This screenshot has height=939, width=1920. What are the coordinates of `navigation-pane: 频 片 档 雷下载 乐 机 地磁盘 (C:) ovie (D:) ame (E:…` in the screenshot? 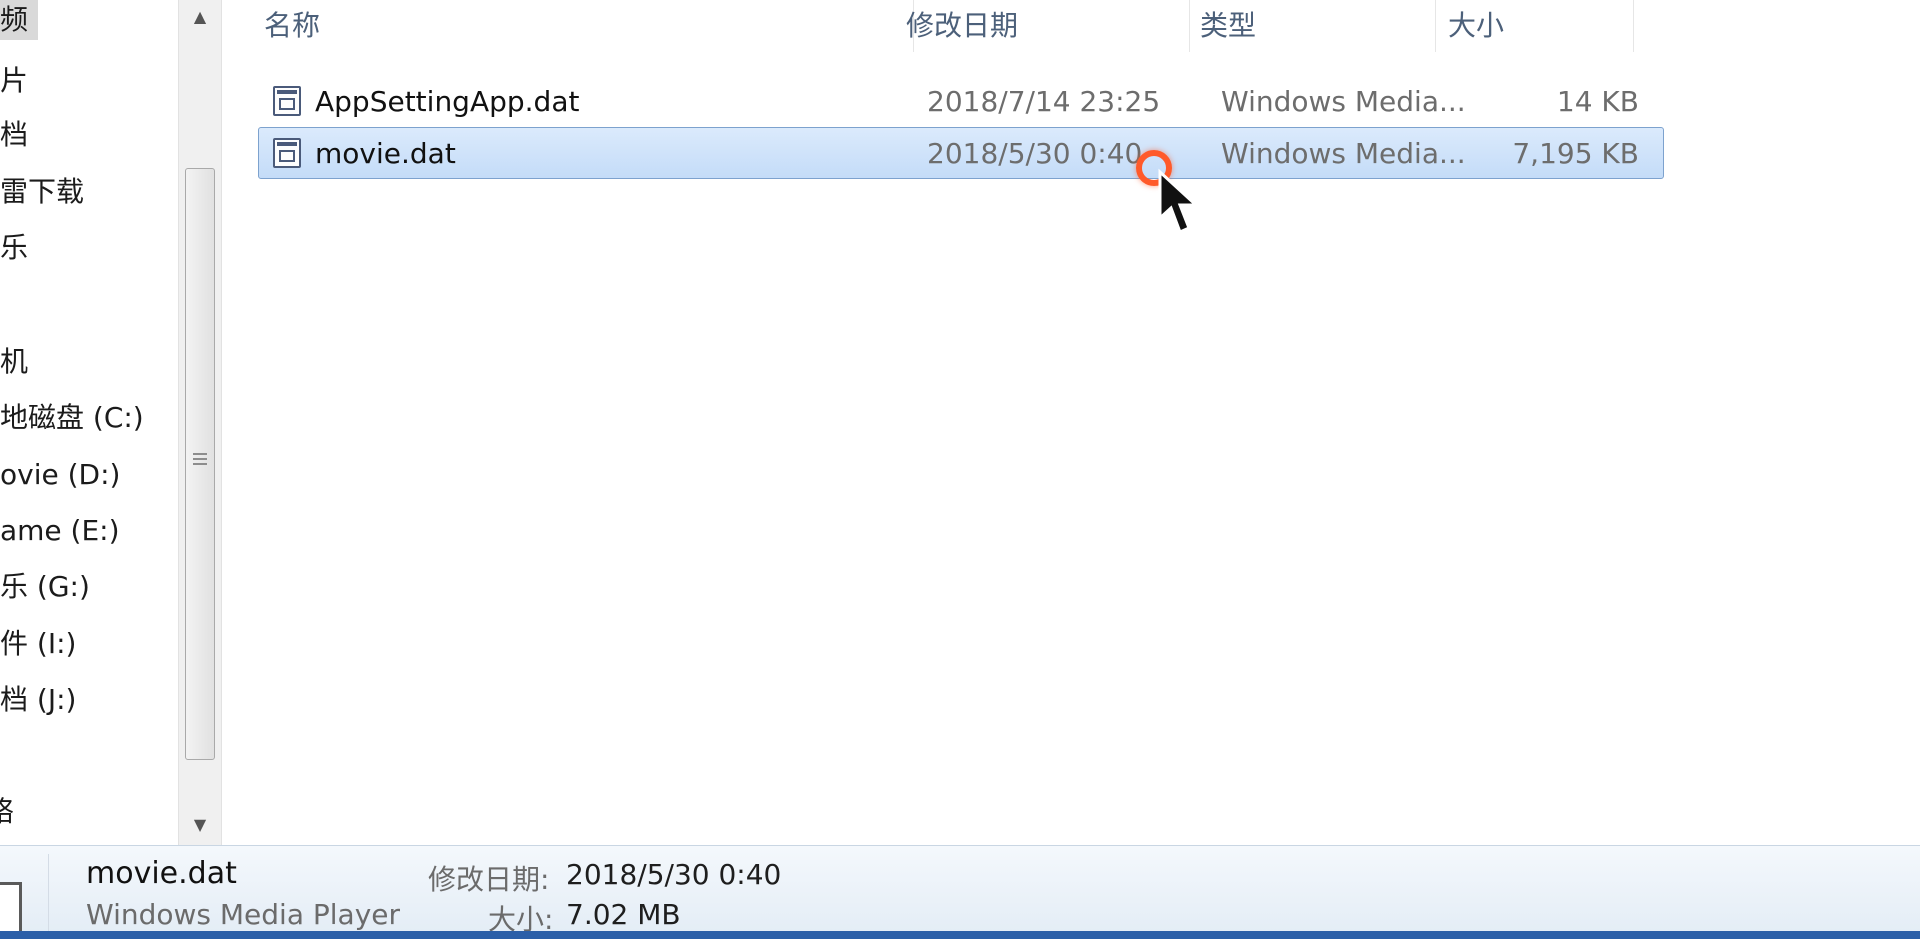 It's located at (90, 422).